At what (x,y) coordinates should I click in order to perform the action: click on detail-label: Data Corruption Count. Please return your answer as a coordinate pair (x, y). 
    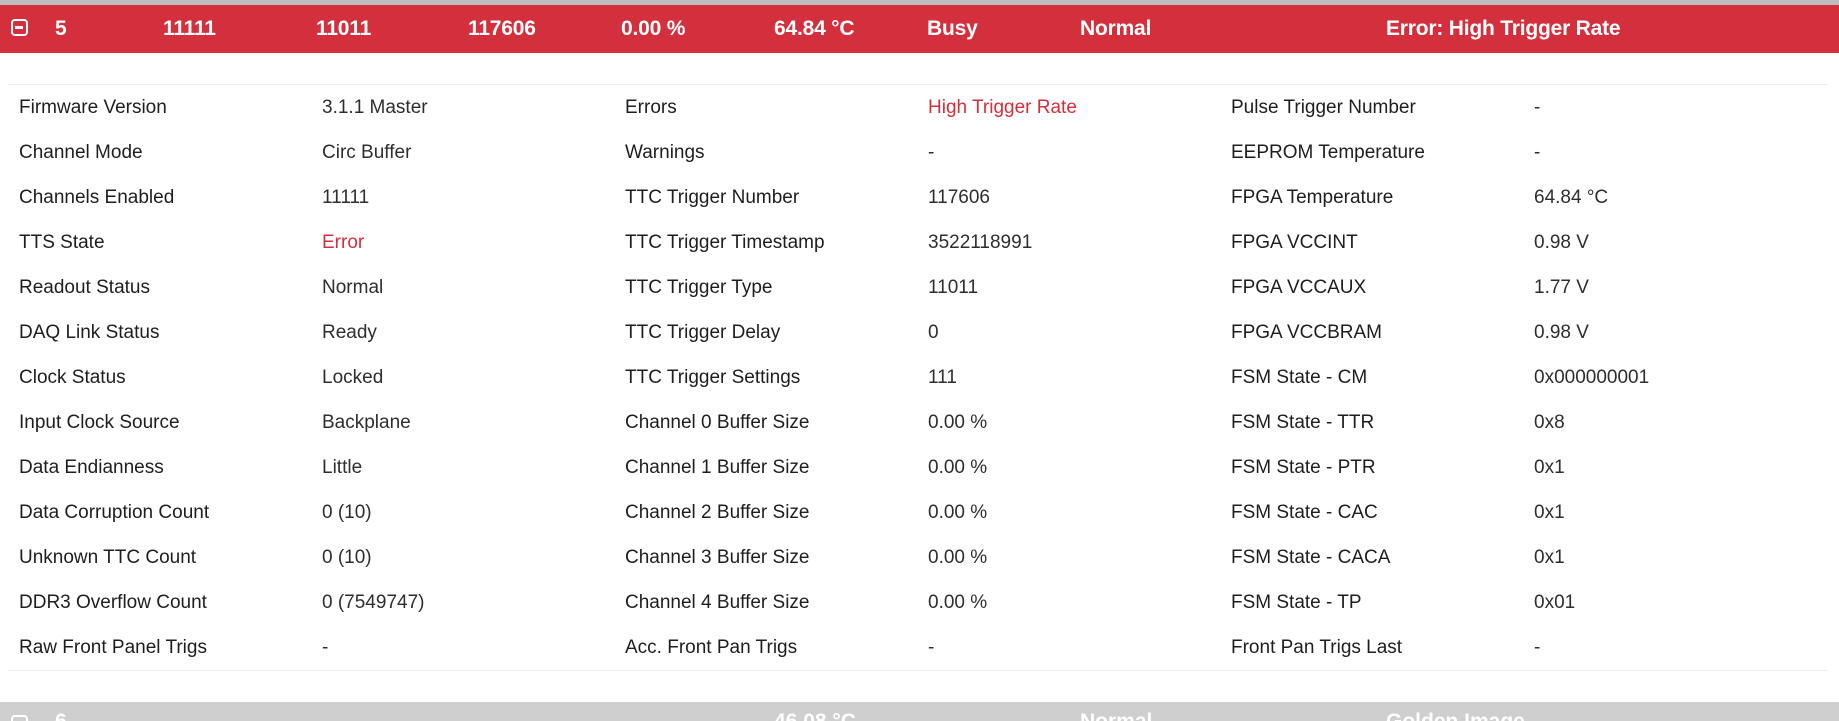
    Looking at the image, I should click on (114, 512).